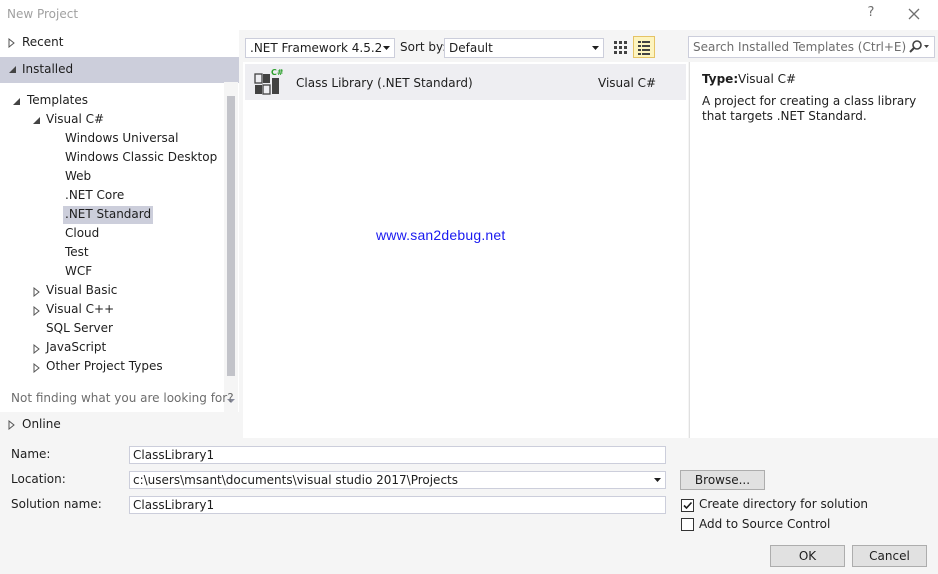 The width and height of the screenshot is (938, 574). I want to click on online-section: Online, so click(119, 425).